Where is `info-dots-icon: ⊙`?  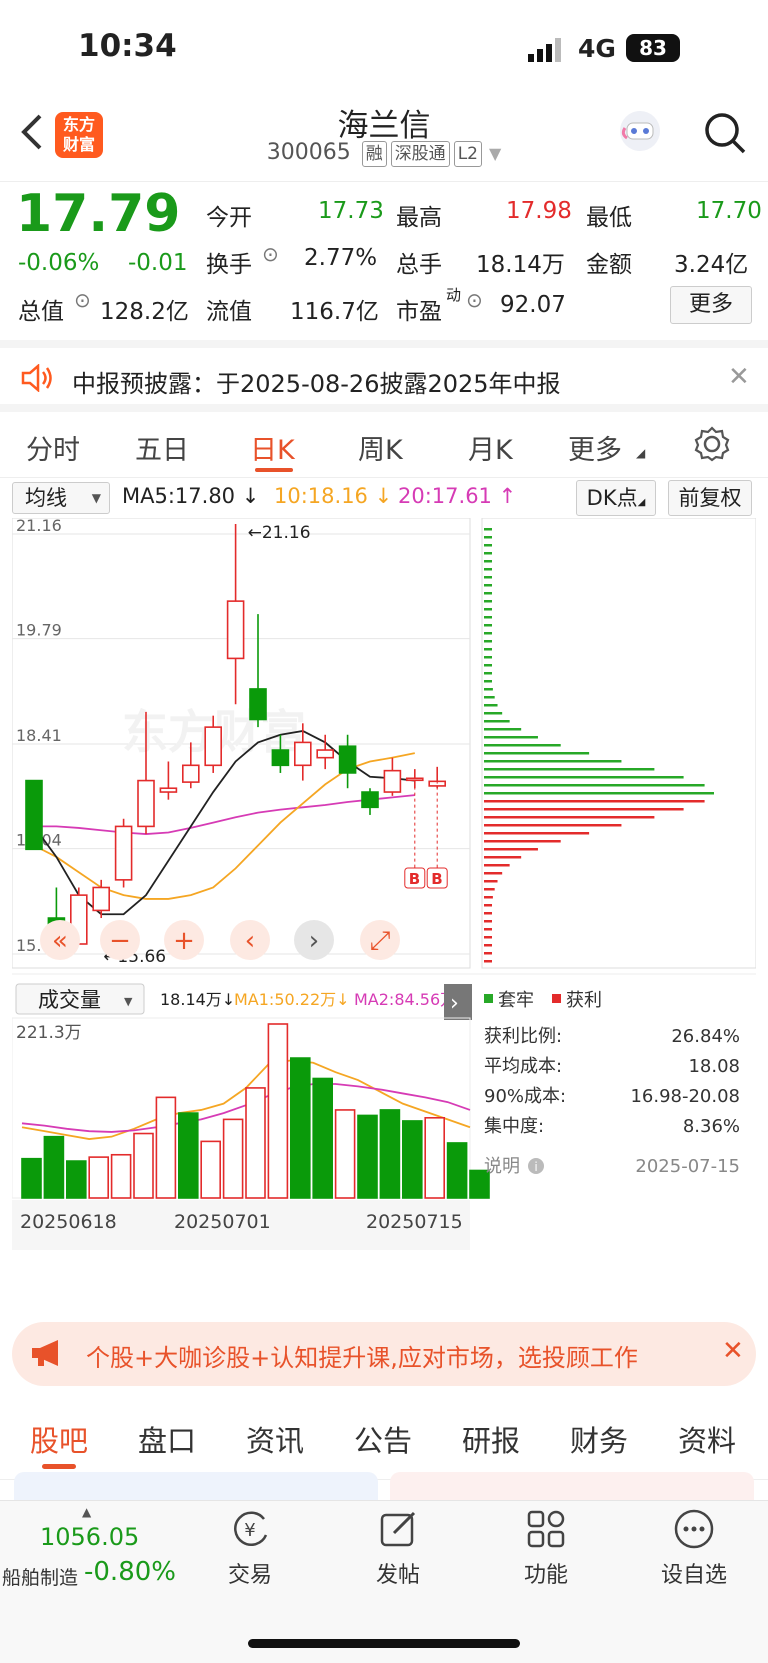
info-dots-icon: ⊙ is located at coordinates (270, 254).